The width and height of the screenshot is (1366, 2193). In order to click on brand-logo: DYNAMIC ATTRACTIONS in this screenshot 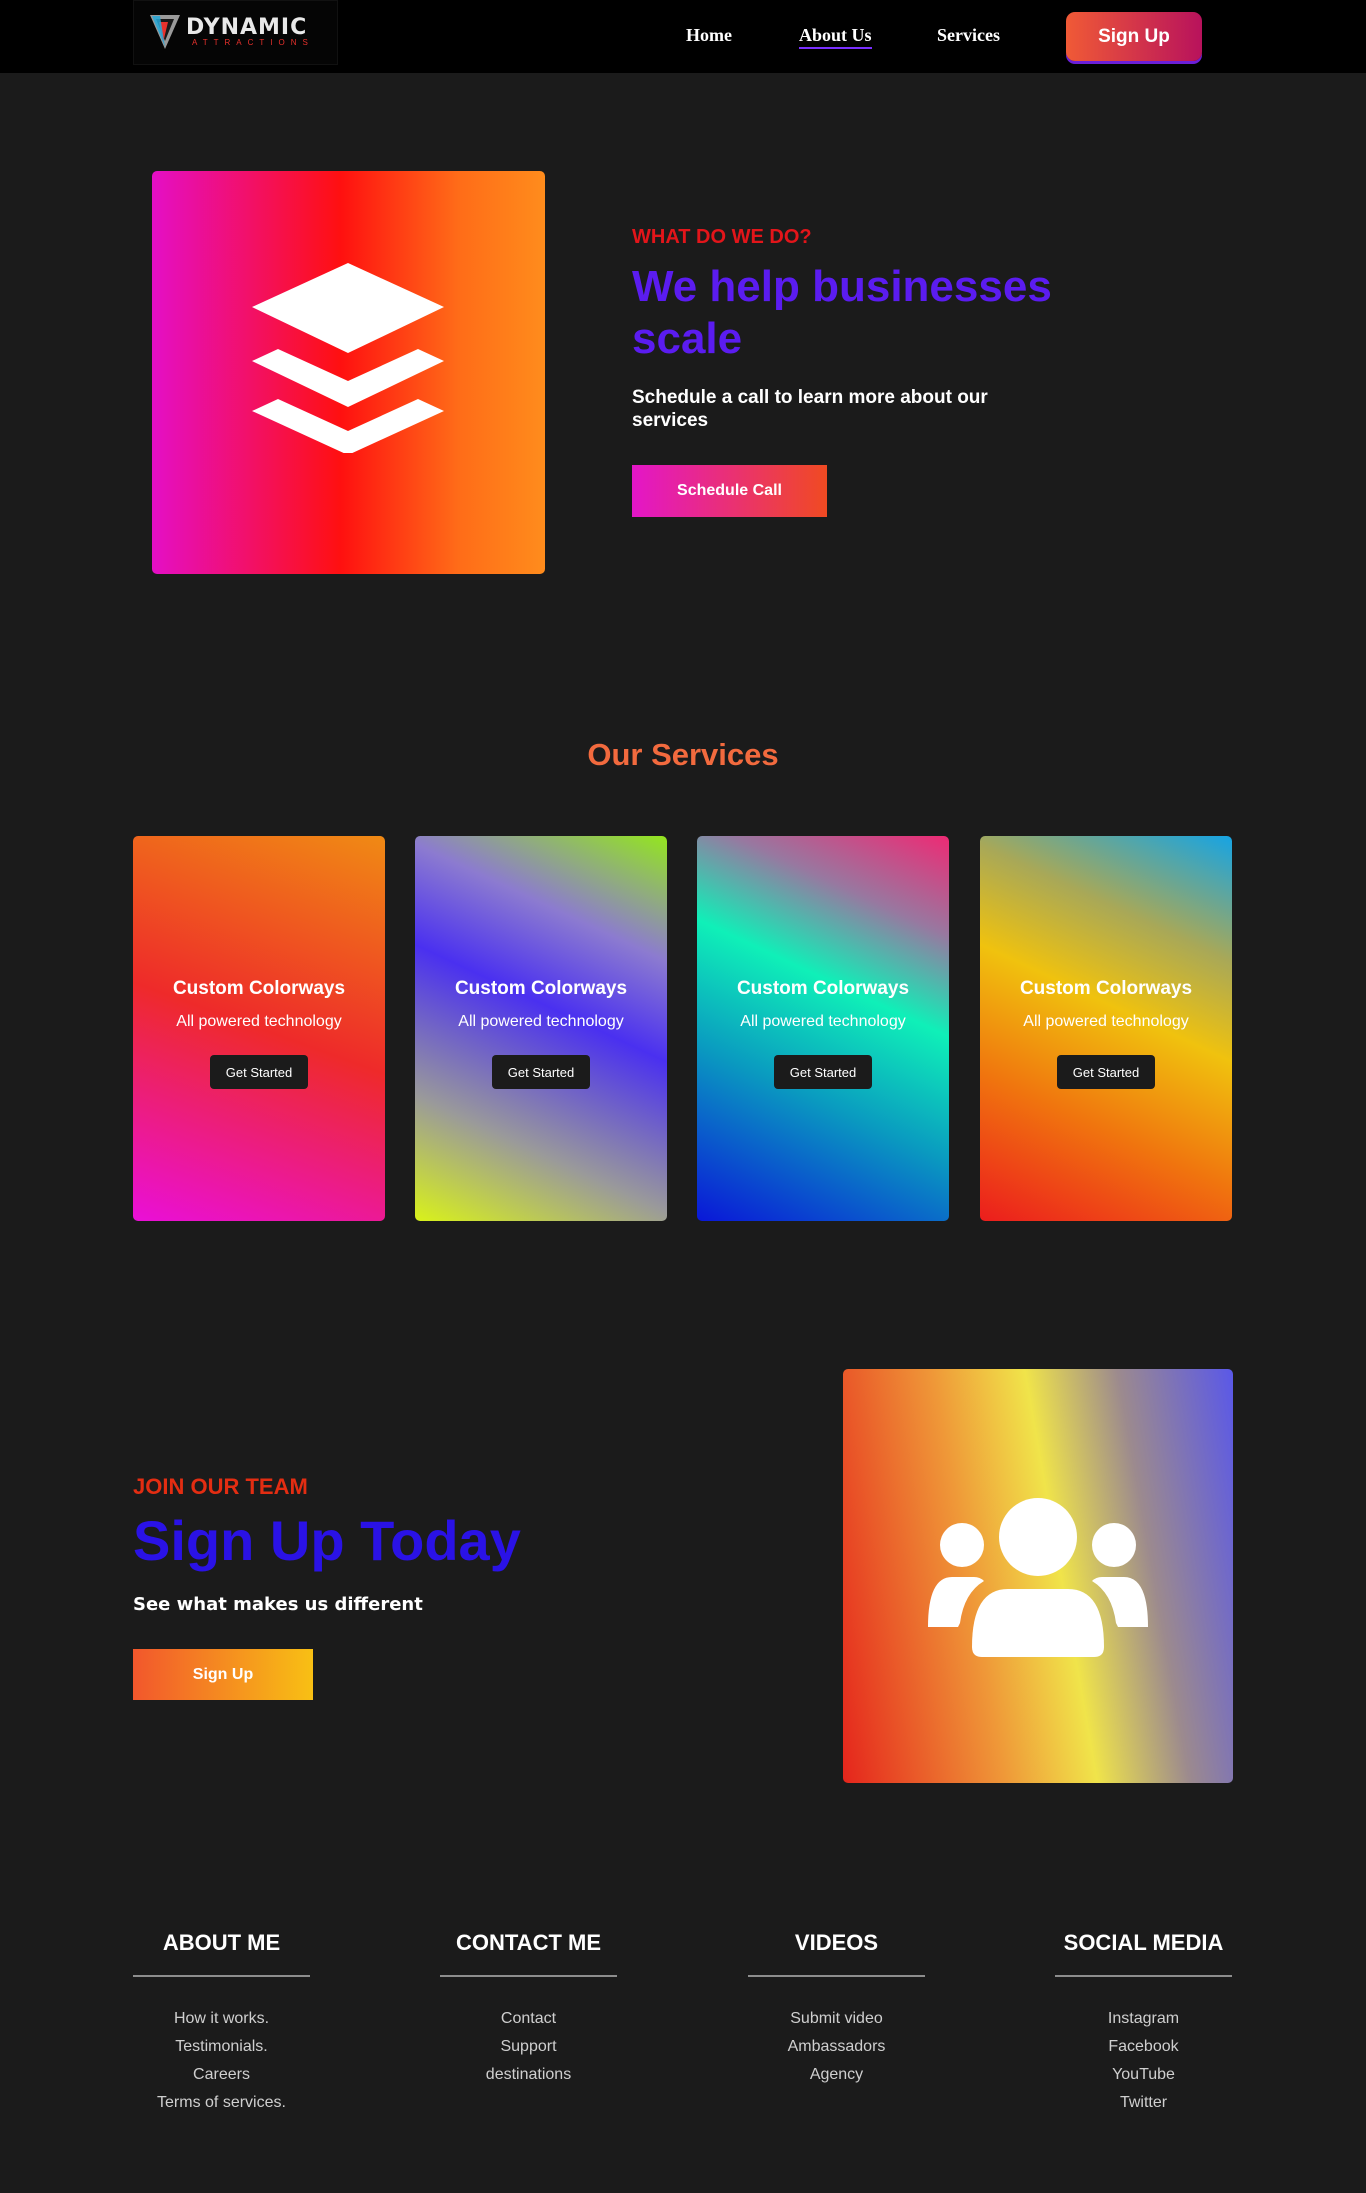, I will do `click(235, 32)`.